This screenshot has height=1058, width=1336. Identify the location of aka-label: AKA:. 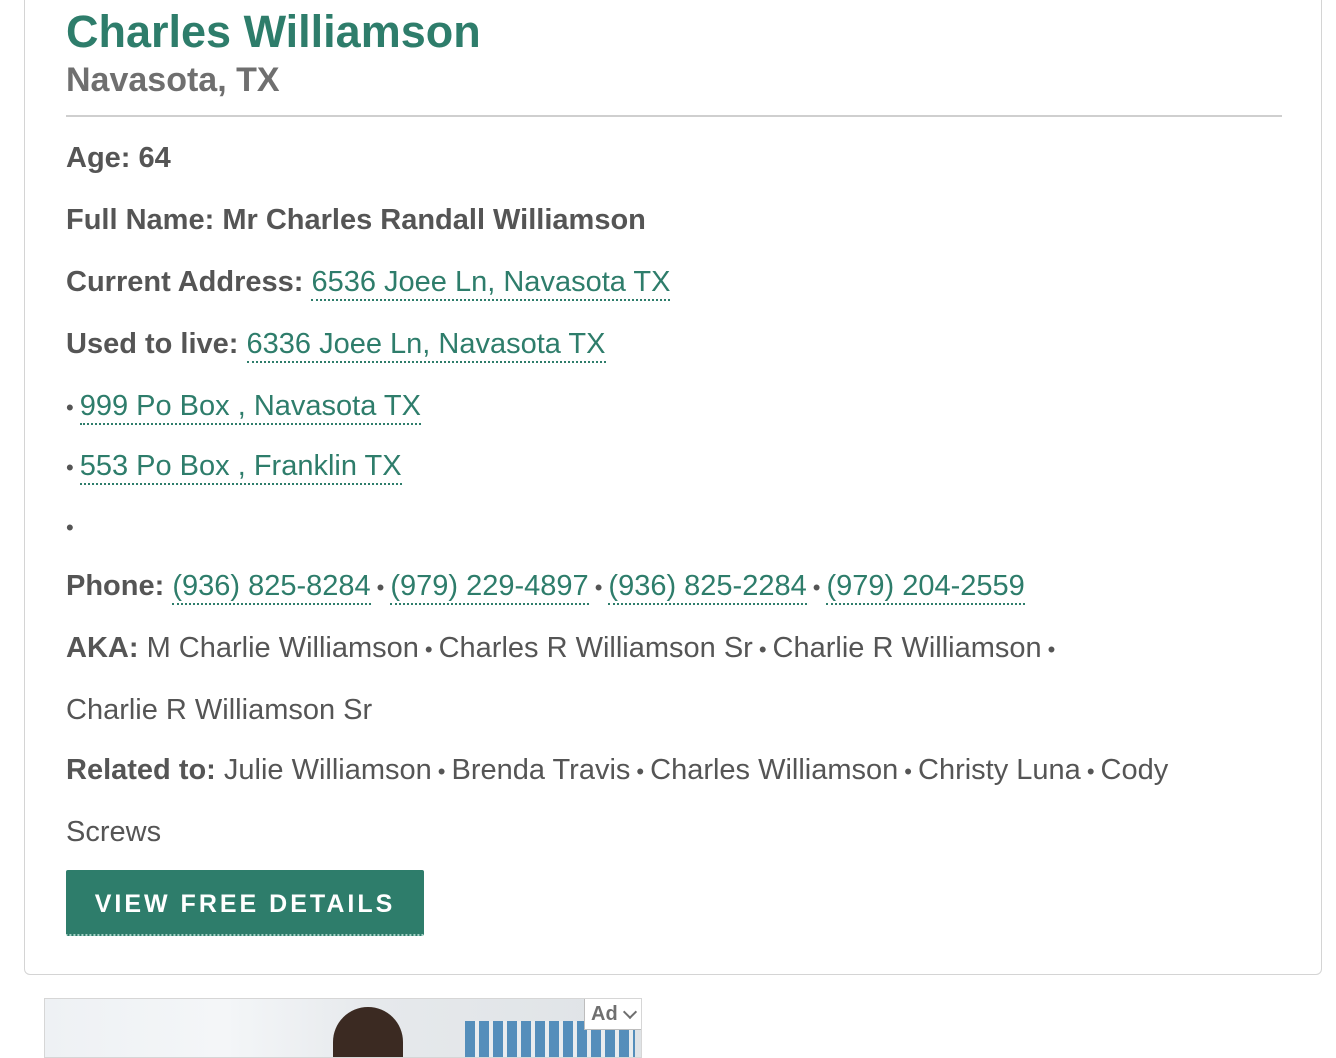
(102, 648).